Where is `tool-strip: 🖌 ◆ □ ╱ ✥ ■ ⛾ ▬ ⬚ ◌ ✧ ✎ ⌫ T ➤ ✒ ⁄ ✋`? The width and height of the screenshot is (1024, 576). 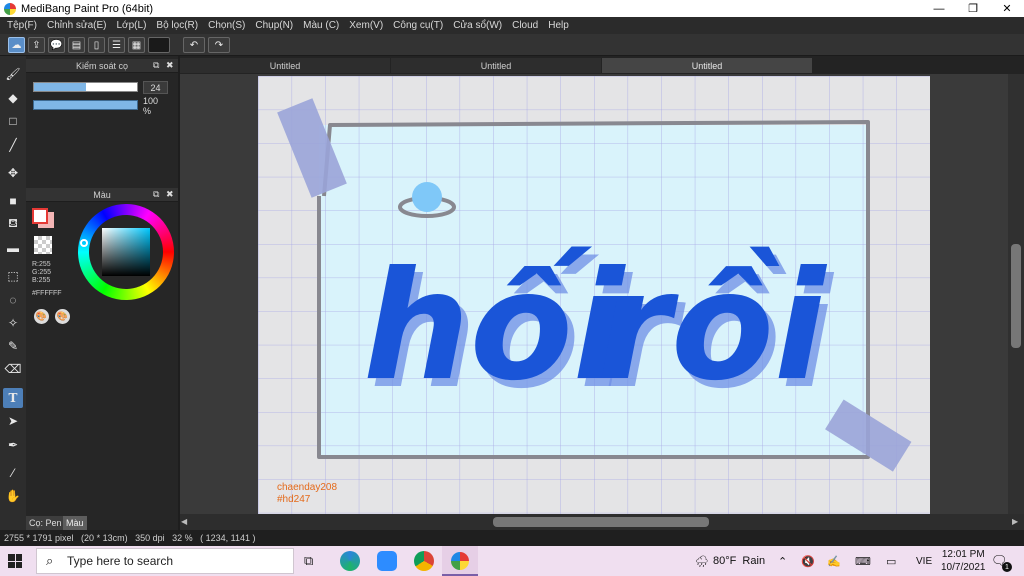 tool-strip: 🖌 ◆ □ ╱ ✥ ■ ⛾ ▬ ⬚ ◌ ✧ ✎ ⌫ T ➤ ✒ ⁄ ✋ is located at coordinates (13, 293).